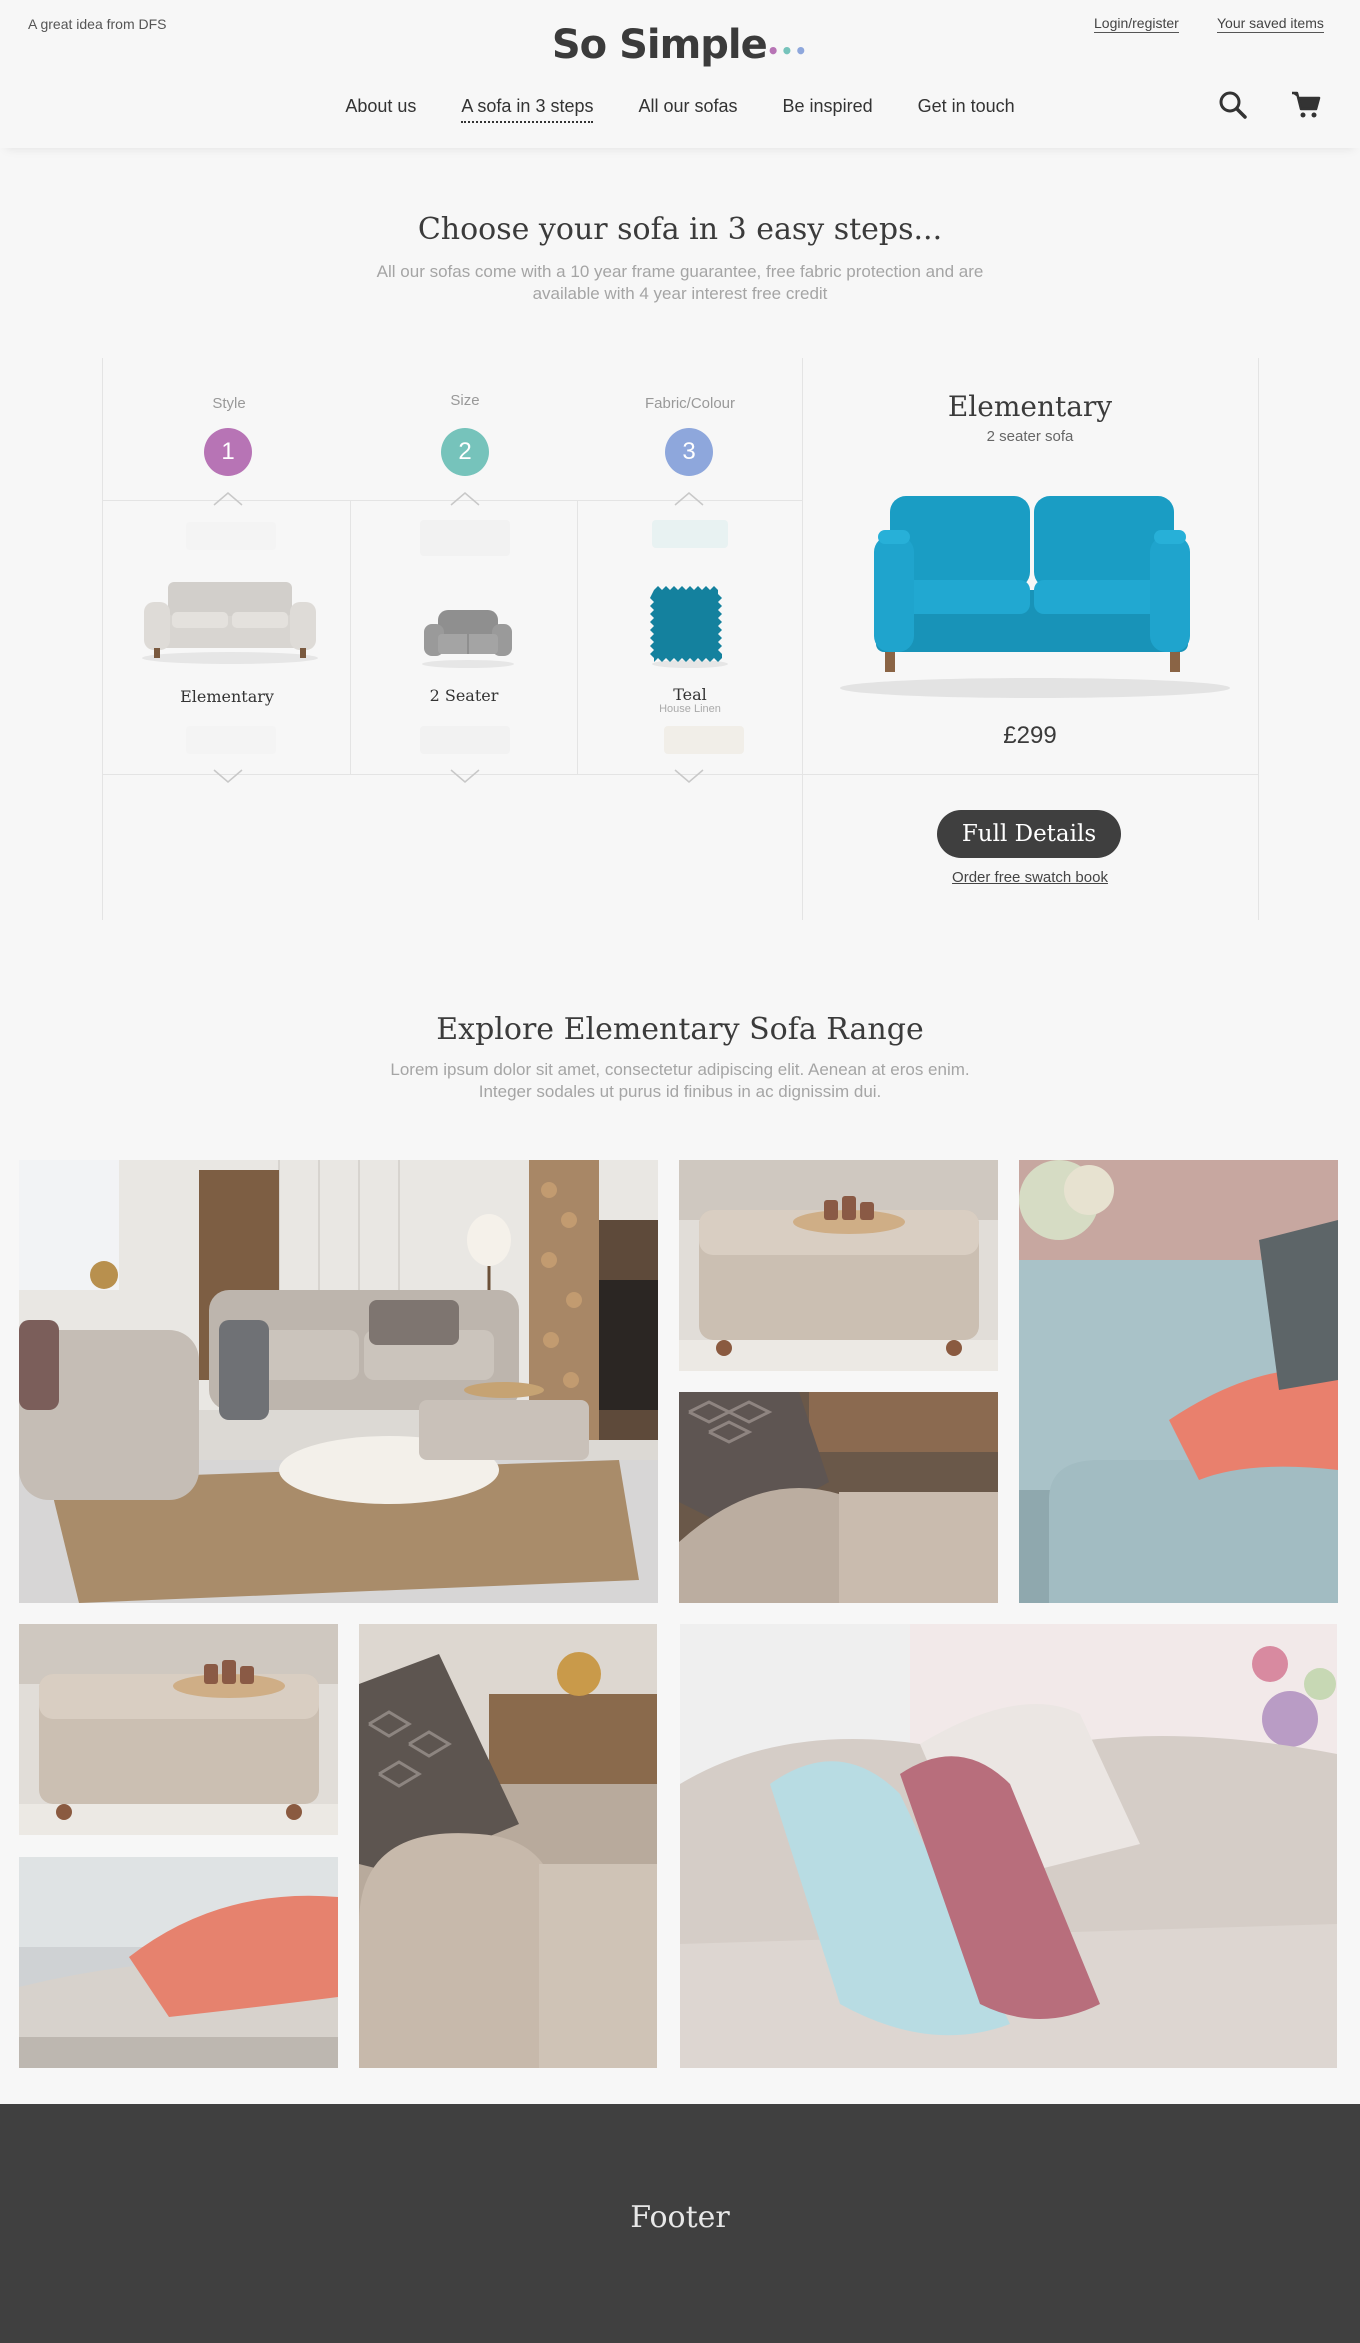  What do you see at coordinates (527, 109) in the screenshot?
I see `nav-sofa-in-3-steps: A sofa in 3 steps` at bounding box center [527, 109].